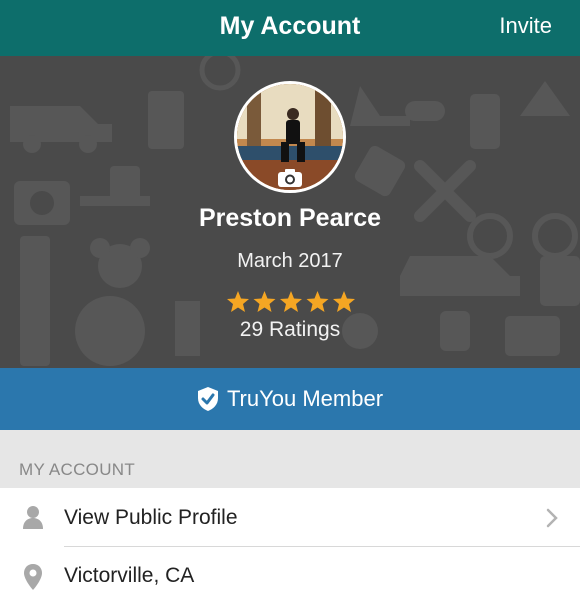  I want to click on invite-button: Invite, so click(525, 26).